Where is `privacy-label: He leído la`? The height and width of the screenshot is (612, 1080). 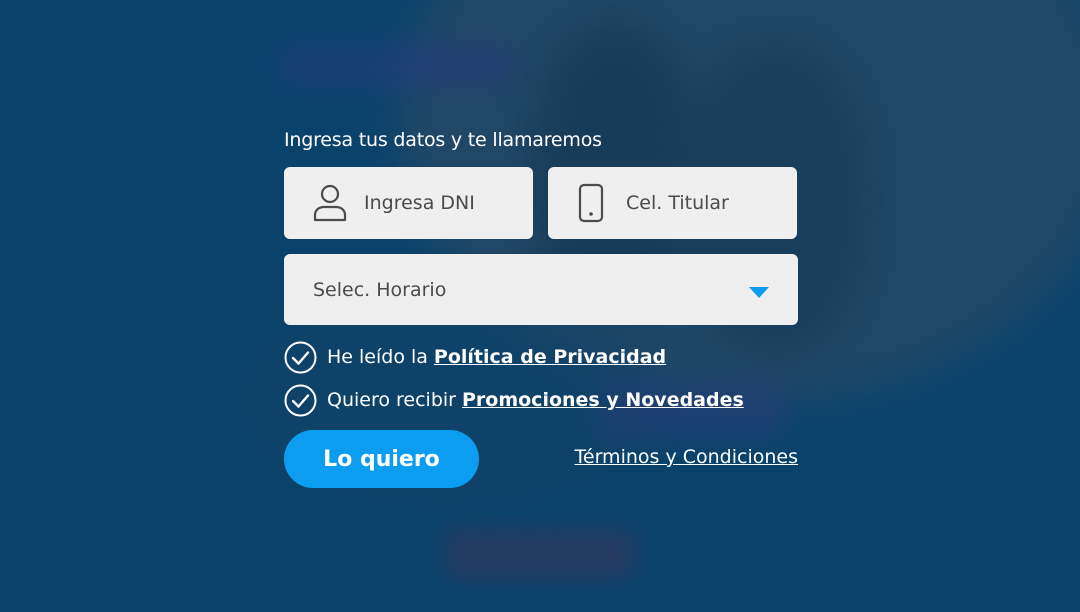
privacy-label: He leído la is located at coordinates (377, 357).